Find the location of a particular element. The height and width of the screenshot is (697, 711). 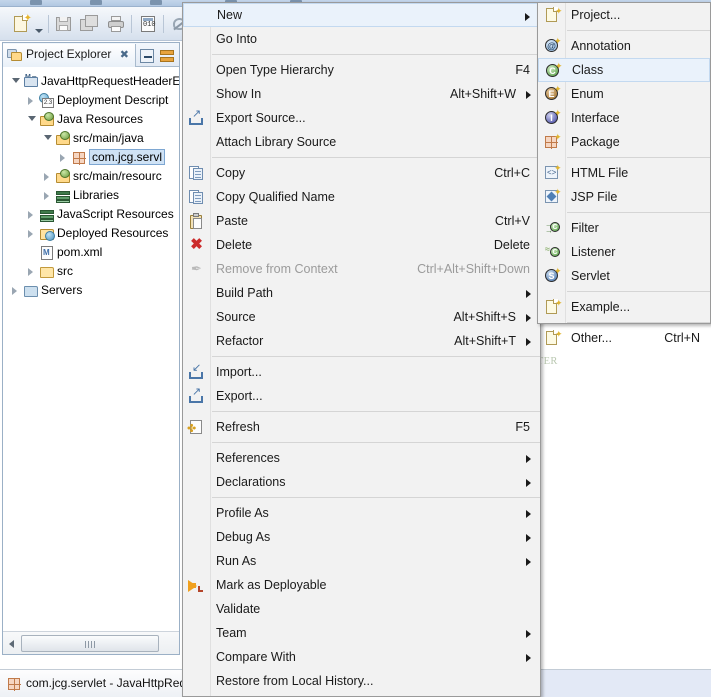

menu-item-new: New is located at coordinates (361, 15).